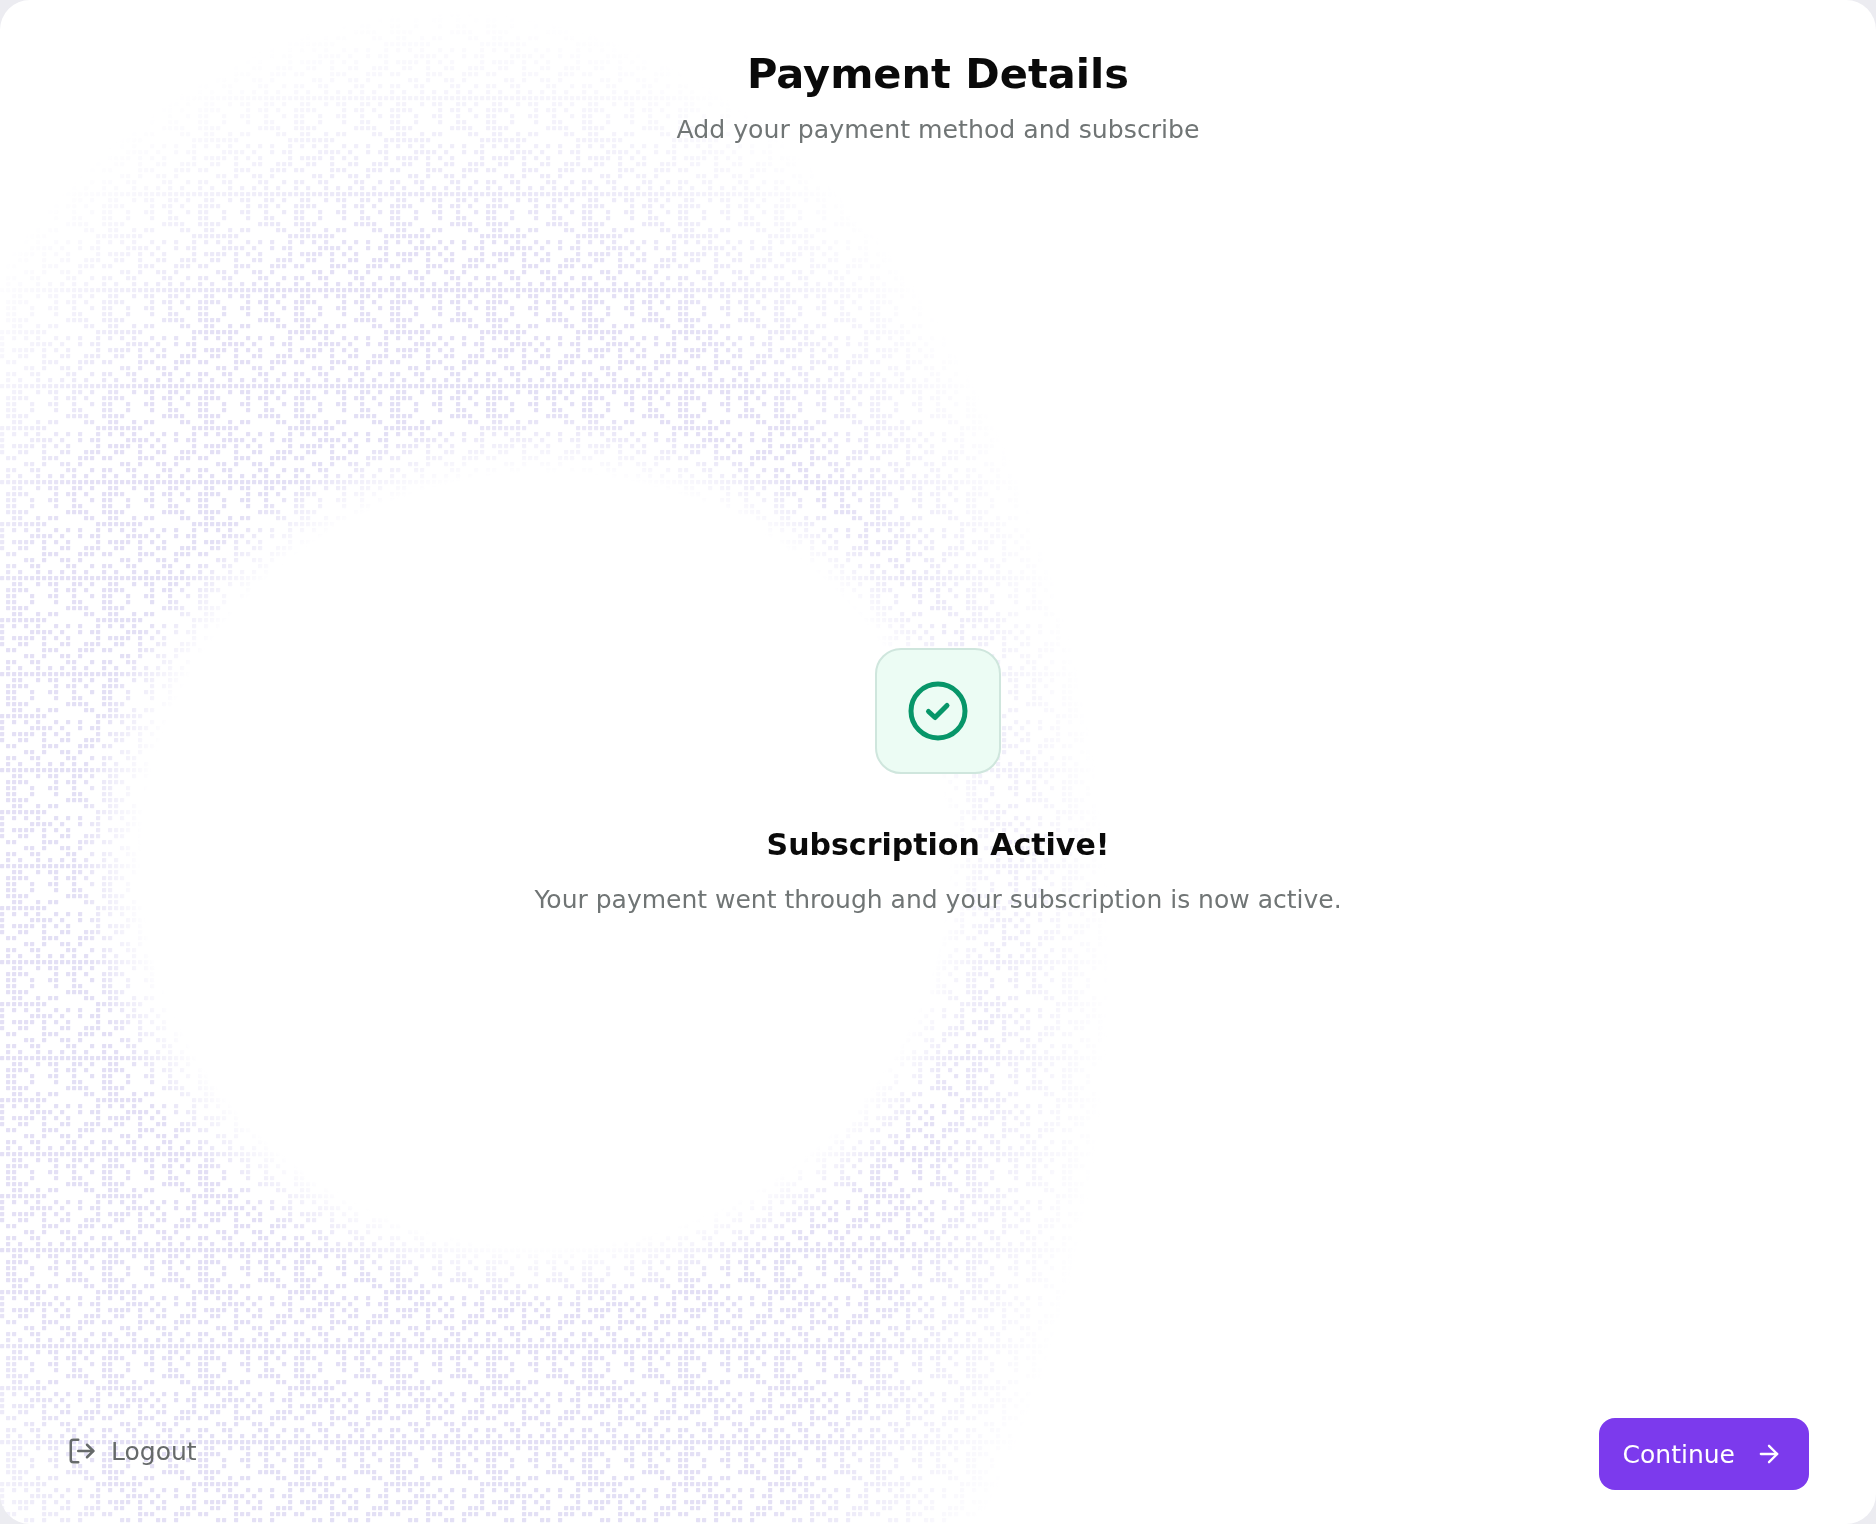 The image size is (1876, 1524). I want to click on status-message: Your payment went through and your subscription is now active., so click(938, 900).